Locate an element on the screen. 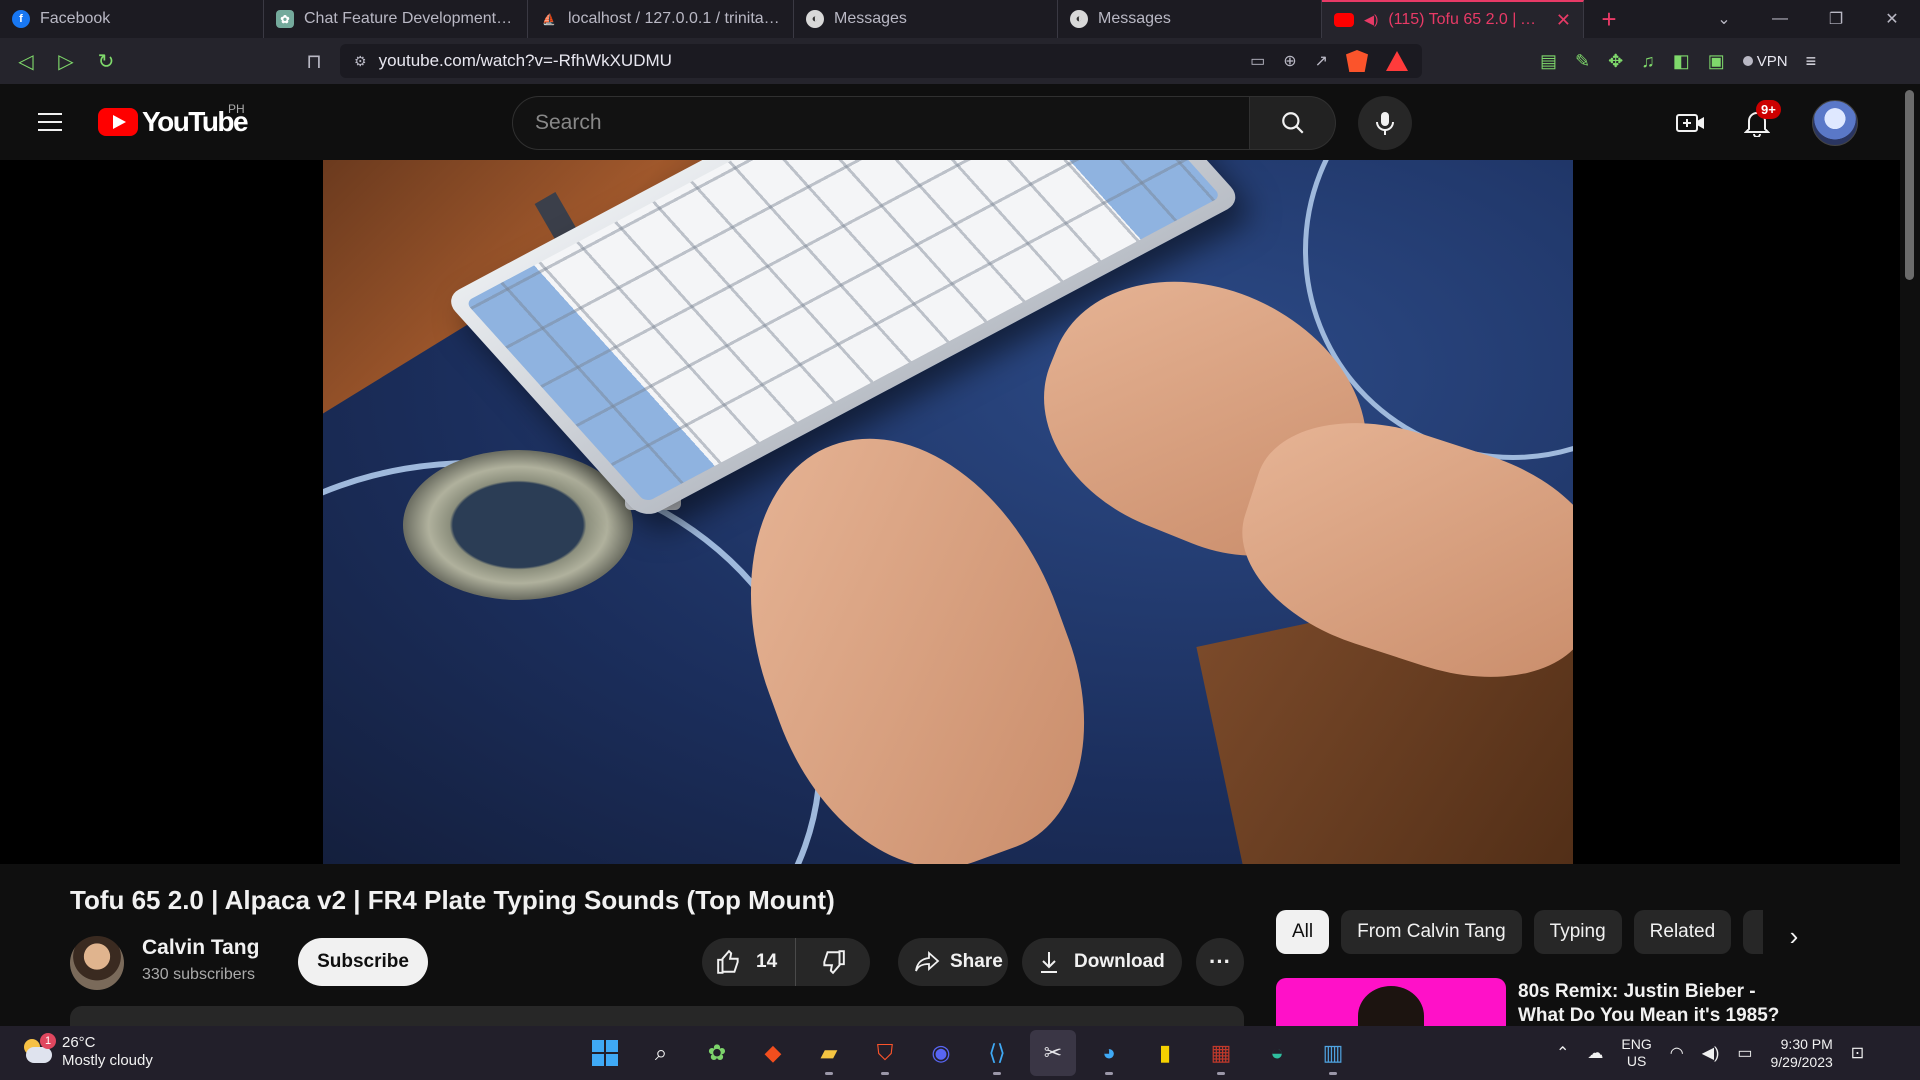 The image size is (1920, 1080). chip-related: Related is located at coordinates (1682, 932).